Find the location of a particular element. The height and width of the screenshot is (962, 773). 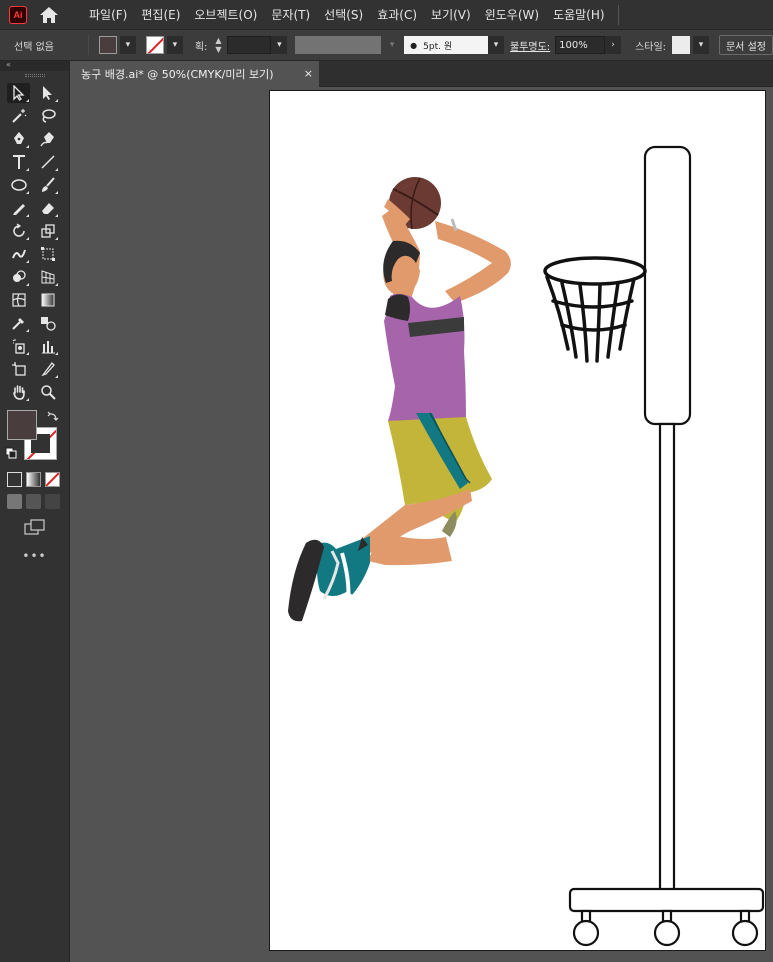

graphic-style-swatch is located at coordinates (681, 45).